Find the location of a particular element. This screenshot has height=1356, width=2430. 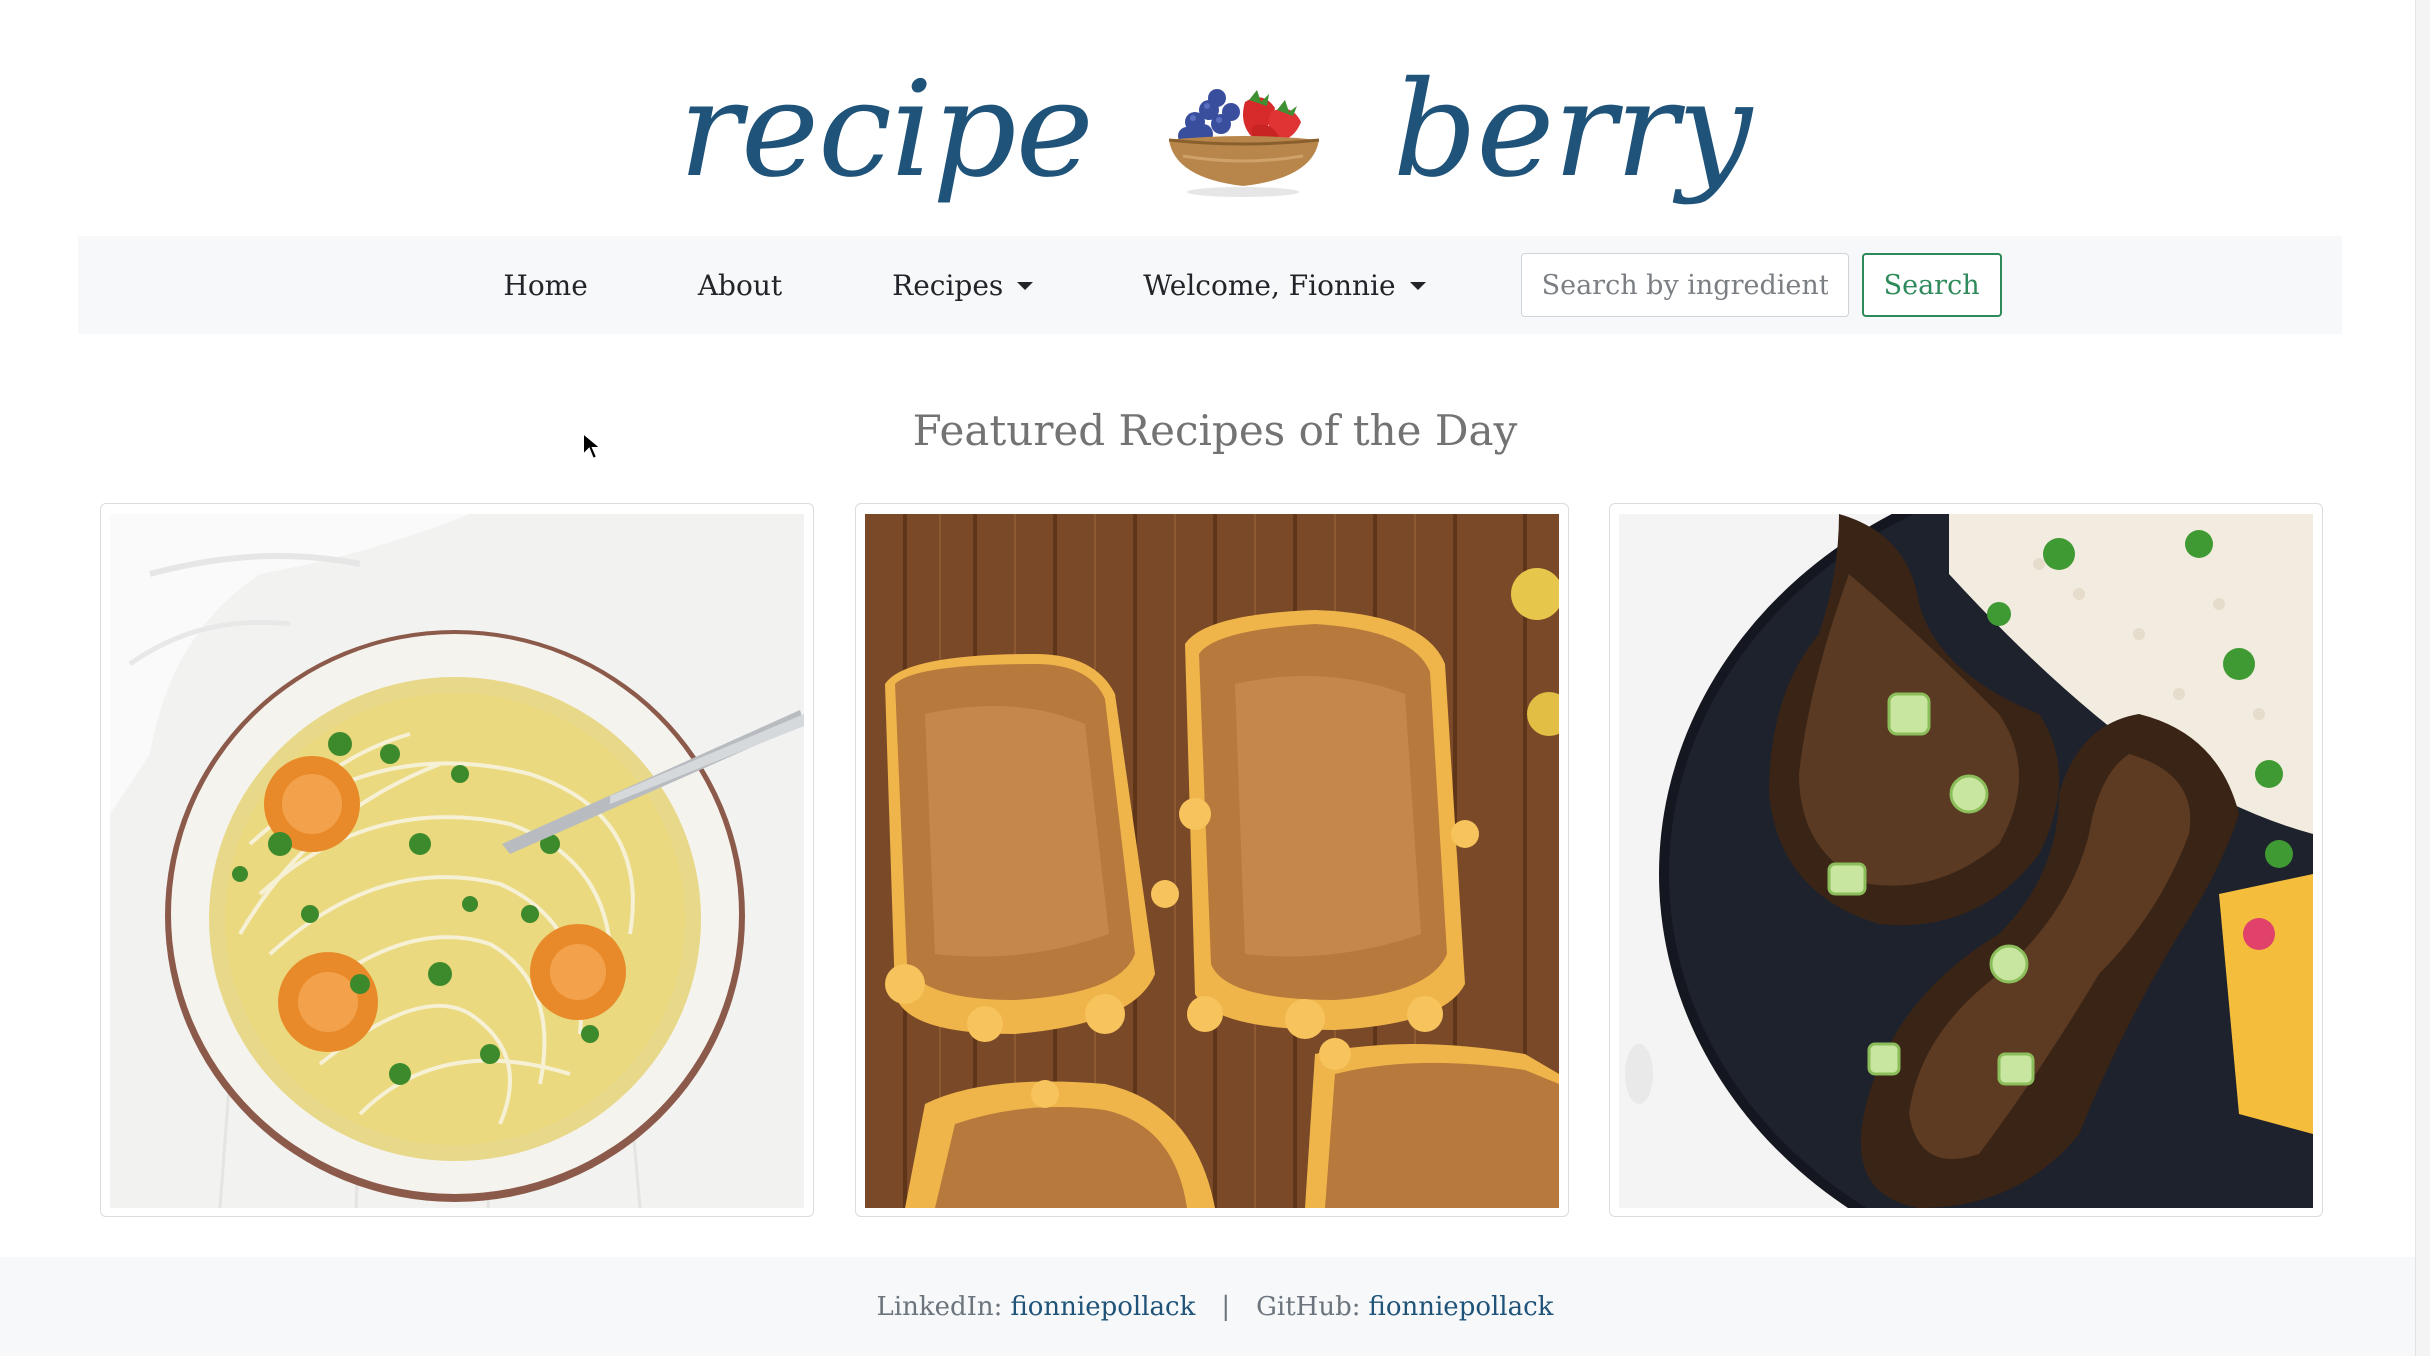

site-logo: recipe berry is located at coordinates (1215, 130).